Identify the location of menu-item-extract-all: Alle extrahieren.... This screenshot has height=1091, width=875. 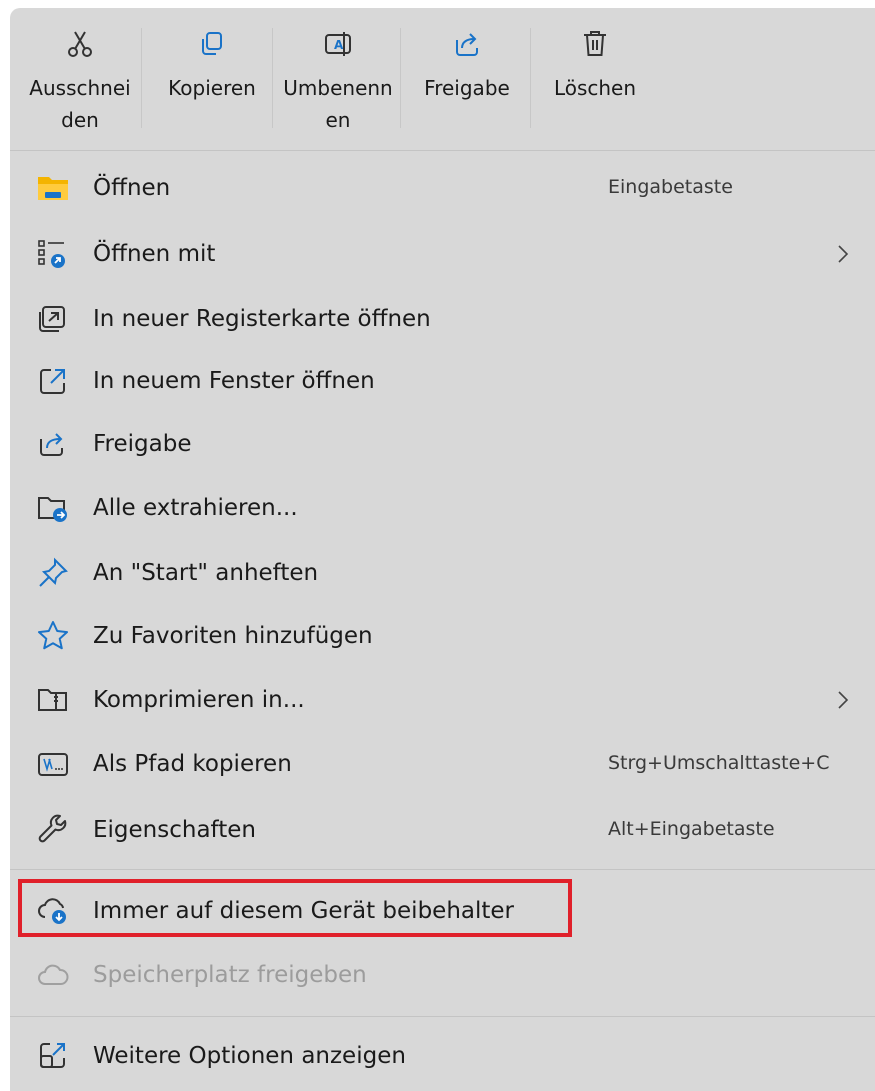
(442, 508).